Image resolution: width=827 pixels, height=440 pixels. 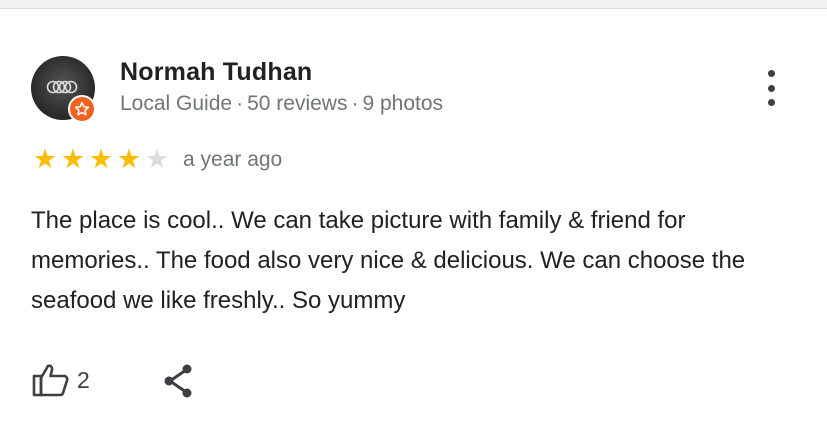 I want to click on photo-count: 9 photos, so click(x=403, y=103).